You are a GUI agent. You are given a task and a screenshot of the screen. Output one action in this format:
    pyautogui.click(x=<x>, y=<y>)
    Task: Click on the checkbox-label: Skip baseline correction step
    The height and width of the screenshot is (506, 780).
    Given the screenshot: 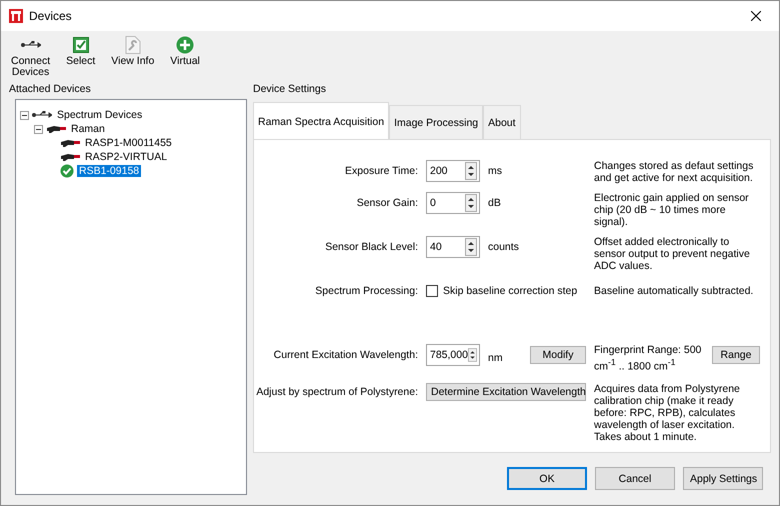 What is the action you would take?
    pyautogui.click(x=510, y=291)
    